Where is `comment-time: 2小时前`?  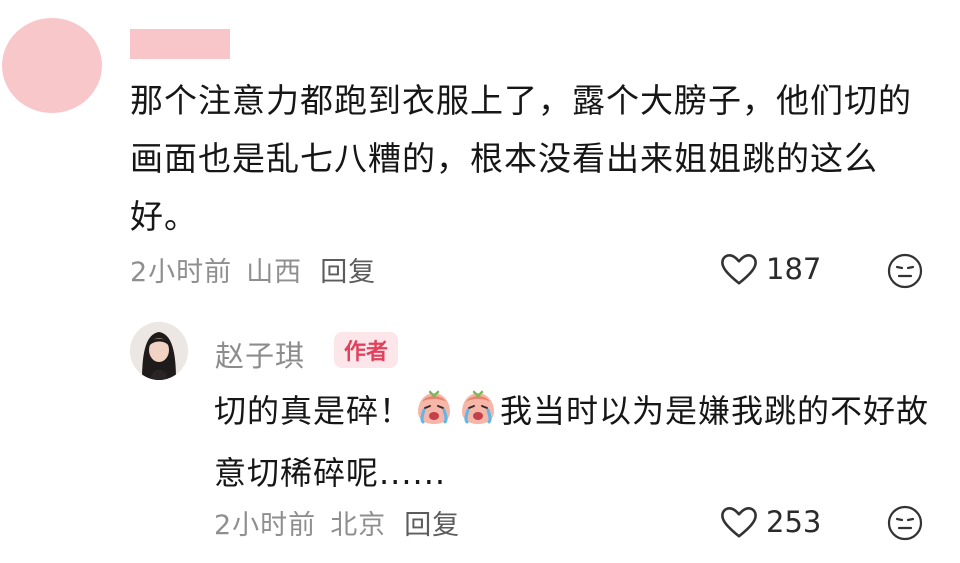 comment-time: 2小时前 is located at coordinates (181, 272).